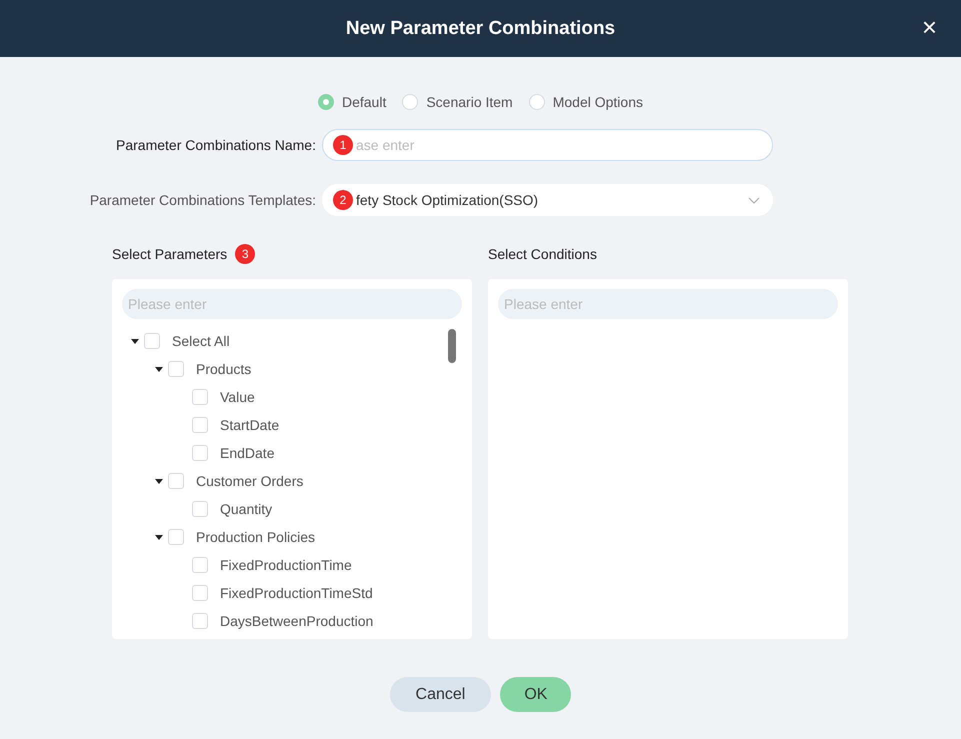  Describe the element at coordinates (170, 254) in the screenshot. I see `section-title: Select Parameters` at that location.